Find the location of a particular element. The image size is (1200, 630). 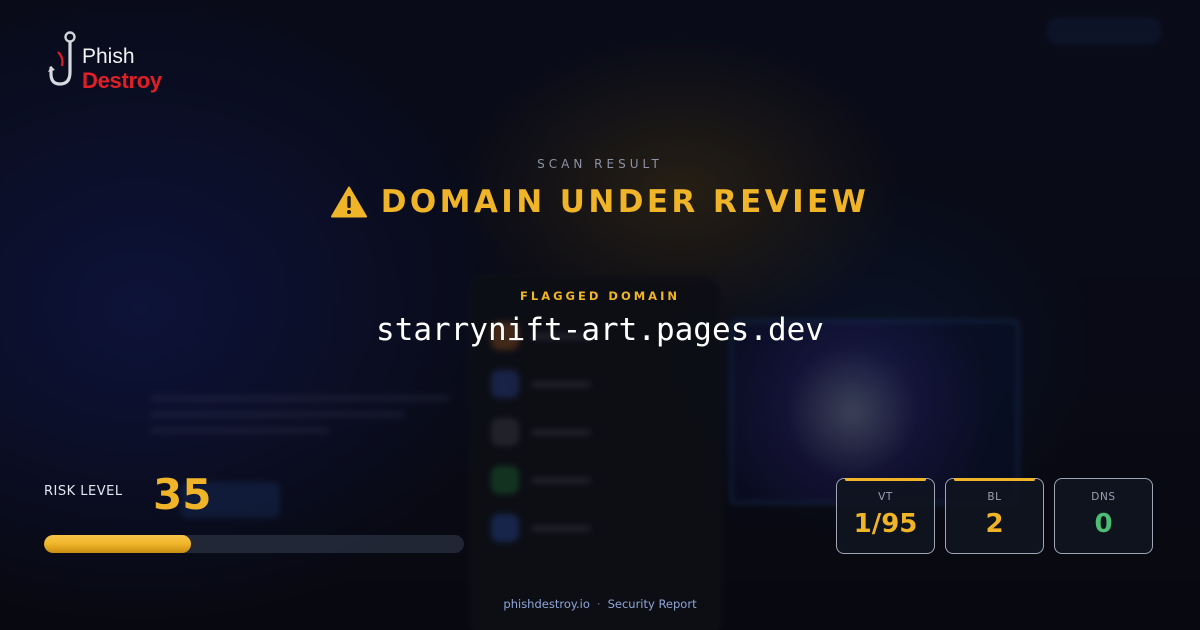

flagged-domain-value: starrynift-art.pages.dev is located at coordinates (600, 330).